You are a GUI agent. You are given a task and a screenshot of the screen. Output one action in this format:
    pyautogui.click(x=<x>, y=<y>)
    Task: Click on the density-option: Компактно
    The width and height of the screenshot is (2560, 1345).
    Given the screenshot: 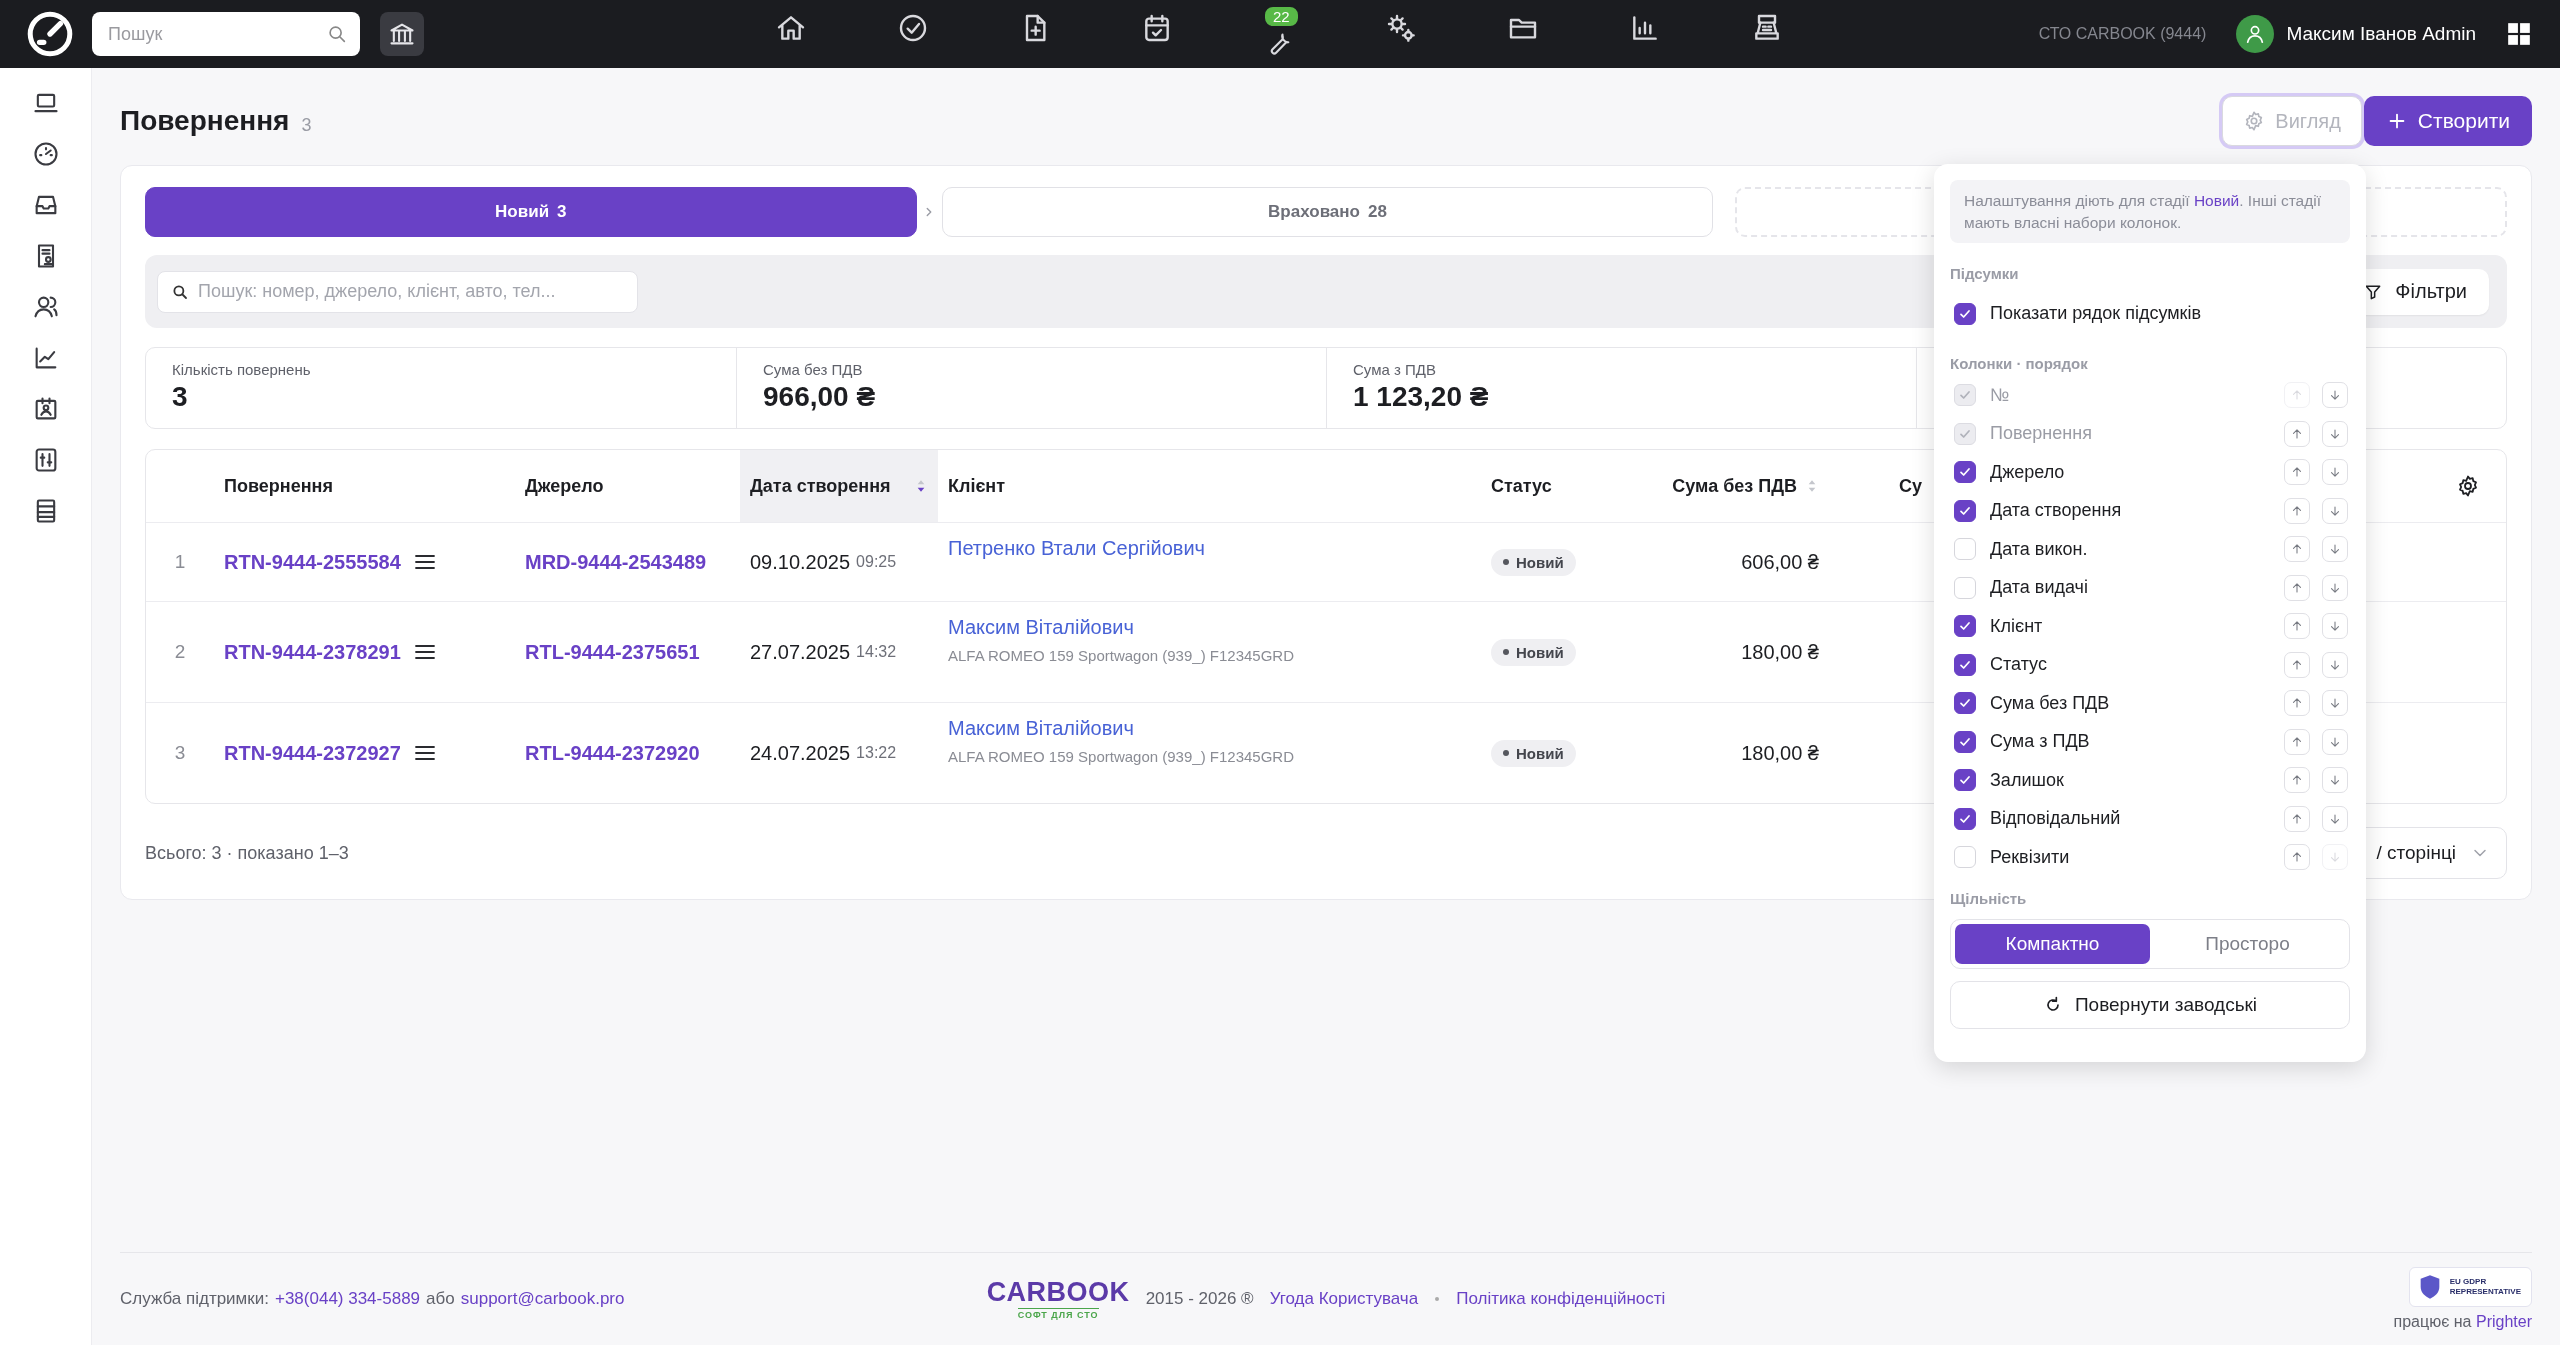 What is the action you would take?
    pyautogui.click(x=2052, y=944)
    